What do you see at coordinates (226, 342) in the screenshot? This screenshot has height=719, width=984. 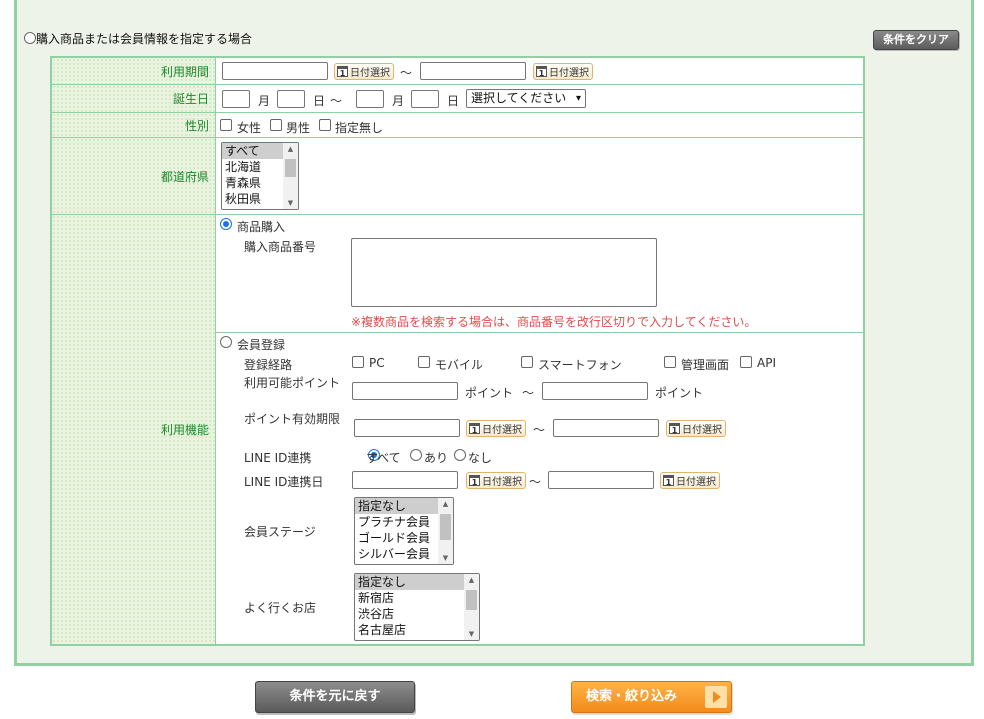 I see `member-radio` at bounding box center [226, 342].